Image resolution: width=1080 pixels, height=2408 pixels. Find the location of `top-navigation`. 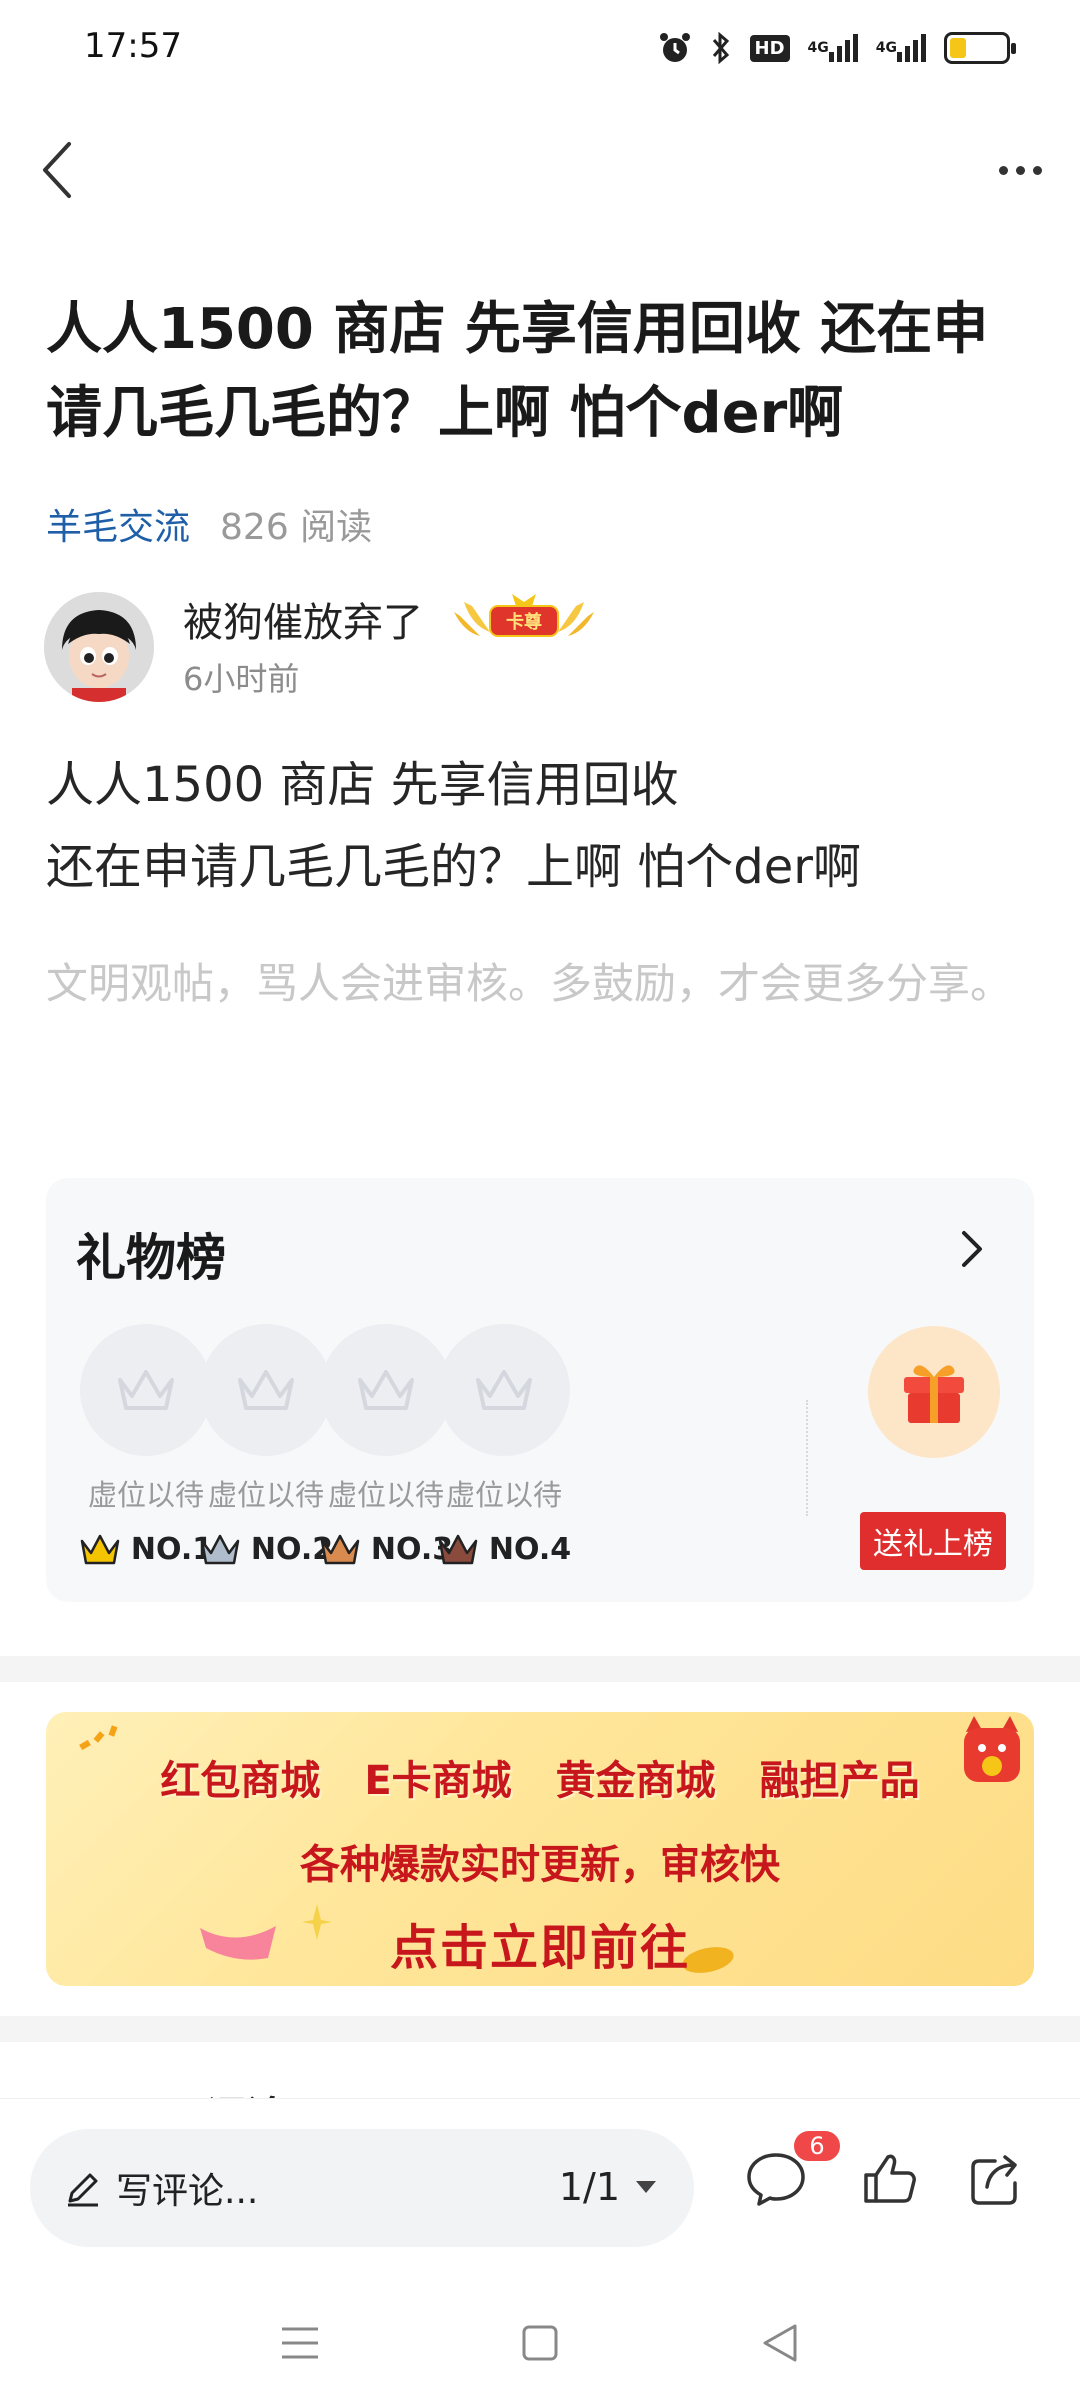

top-navigation is located at coordinates (540, 170).